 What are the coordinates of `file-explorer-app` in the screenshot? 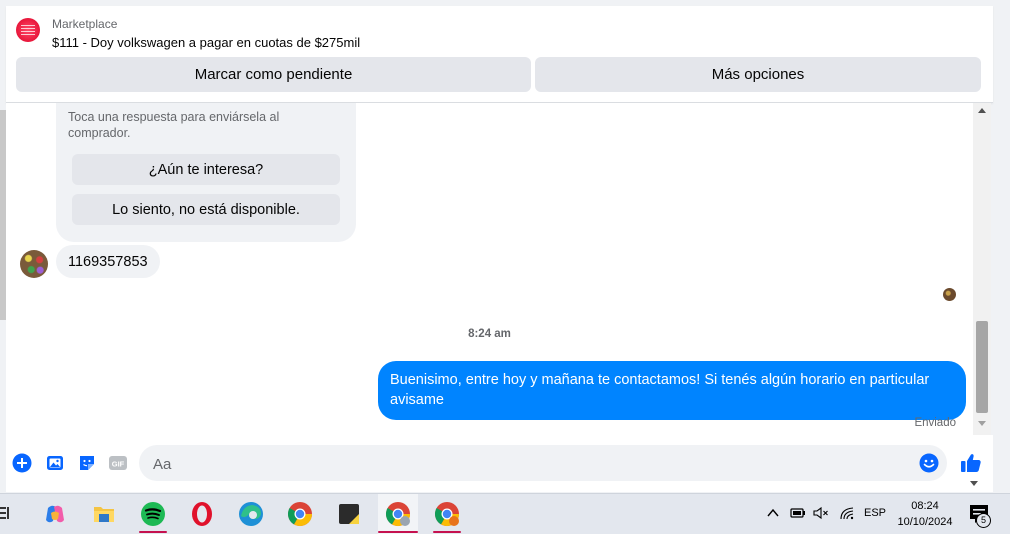 It's located at (104, 514).